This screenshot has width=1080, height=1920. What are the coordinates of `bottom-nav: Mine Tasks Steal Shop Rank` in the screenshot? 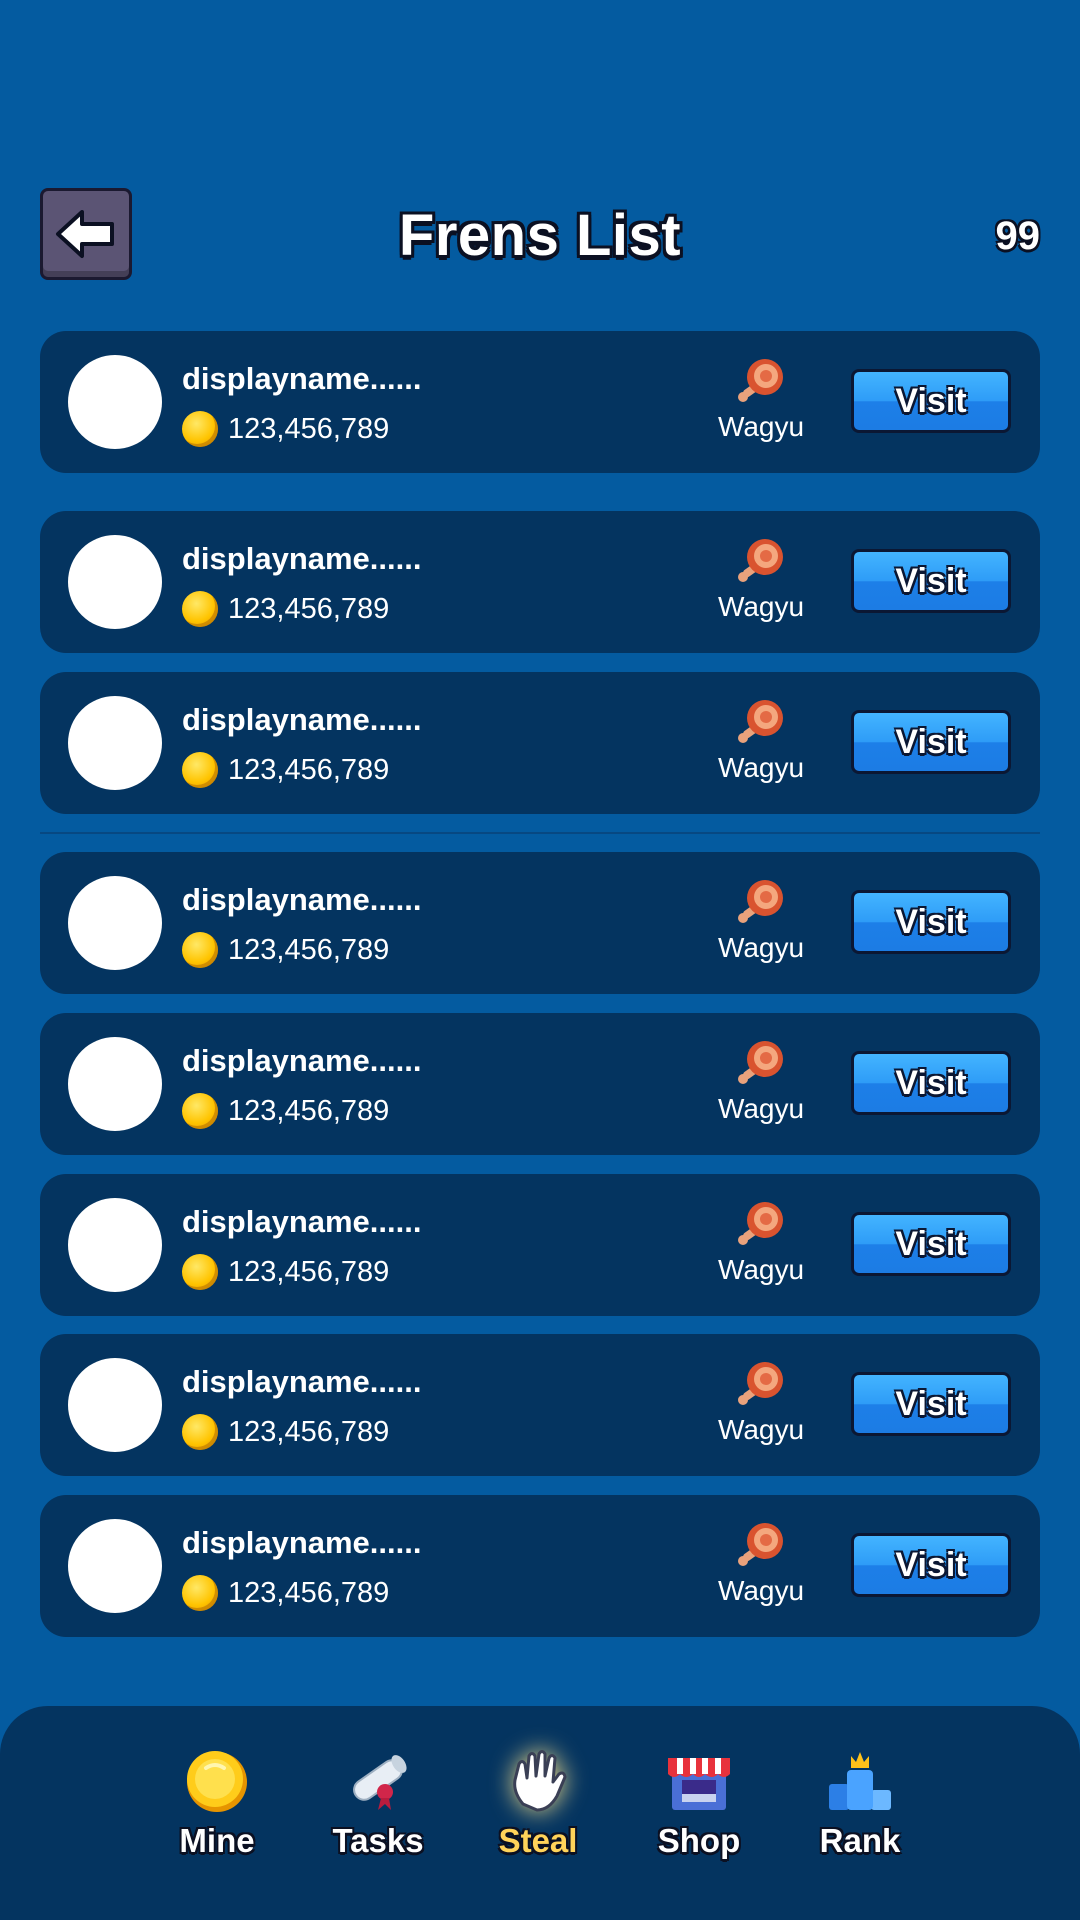 It's located at (540, 1813).